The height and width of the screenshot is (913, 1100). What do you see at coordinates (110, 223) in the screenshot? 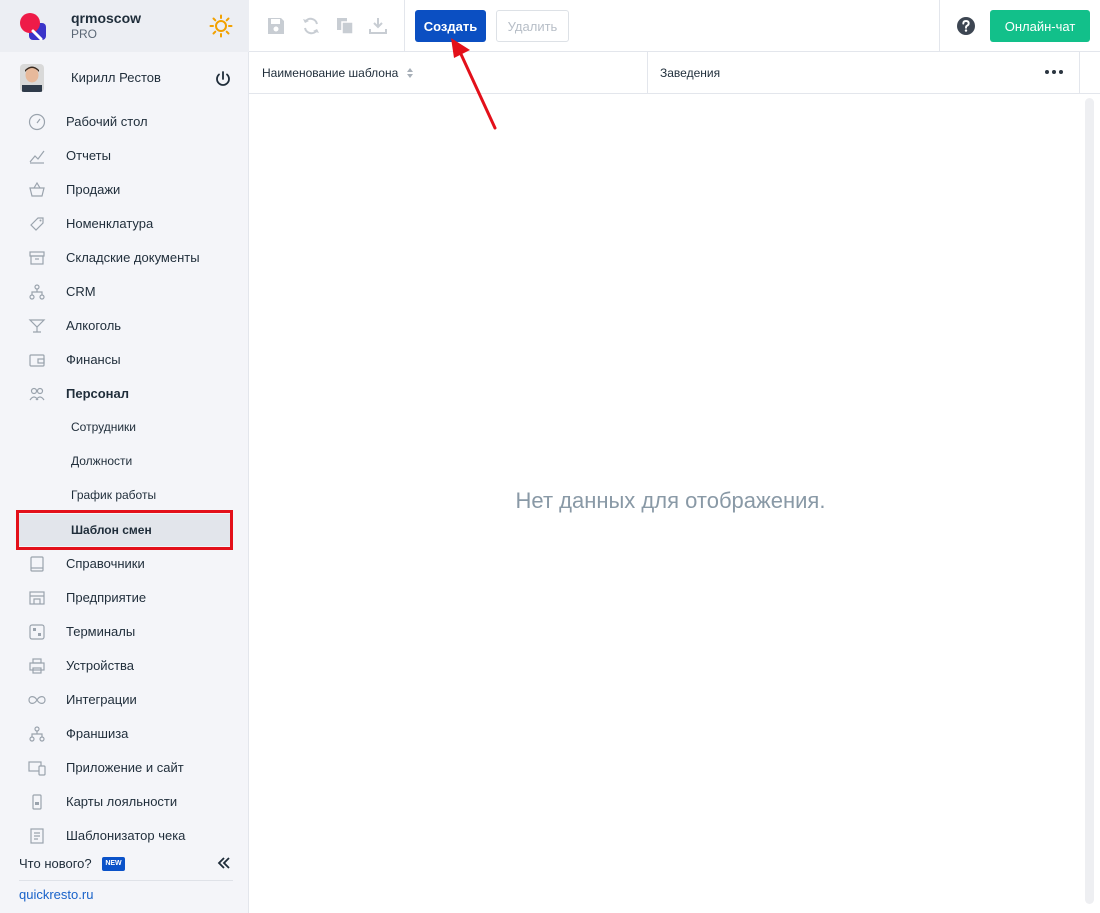
I see `sidebar-item-label: Номенклатура` at bounding box center [110, 223].